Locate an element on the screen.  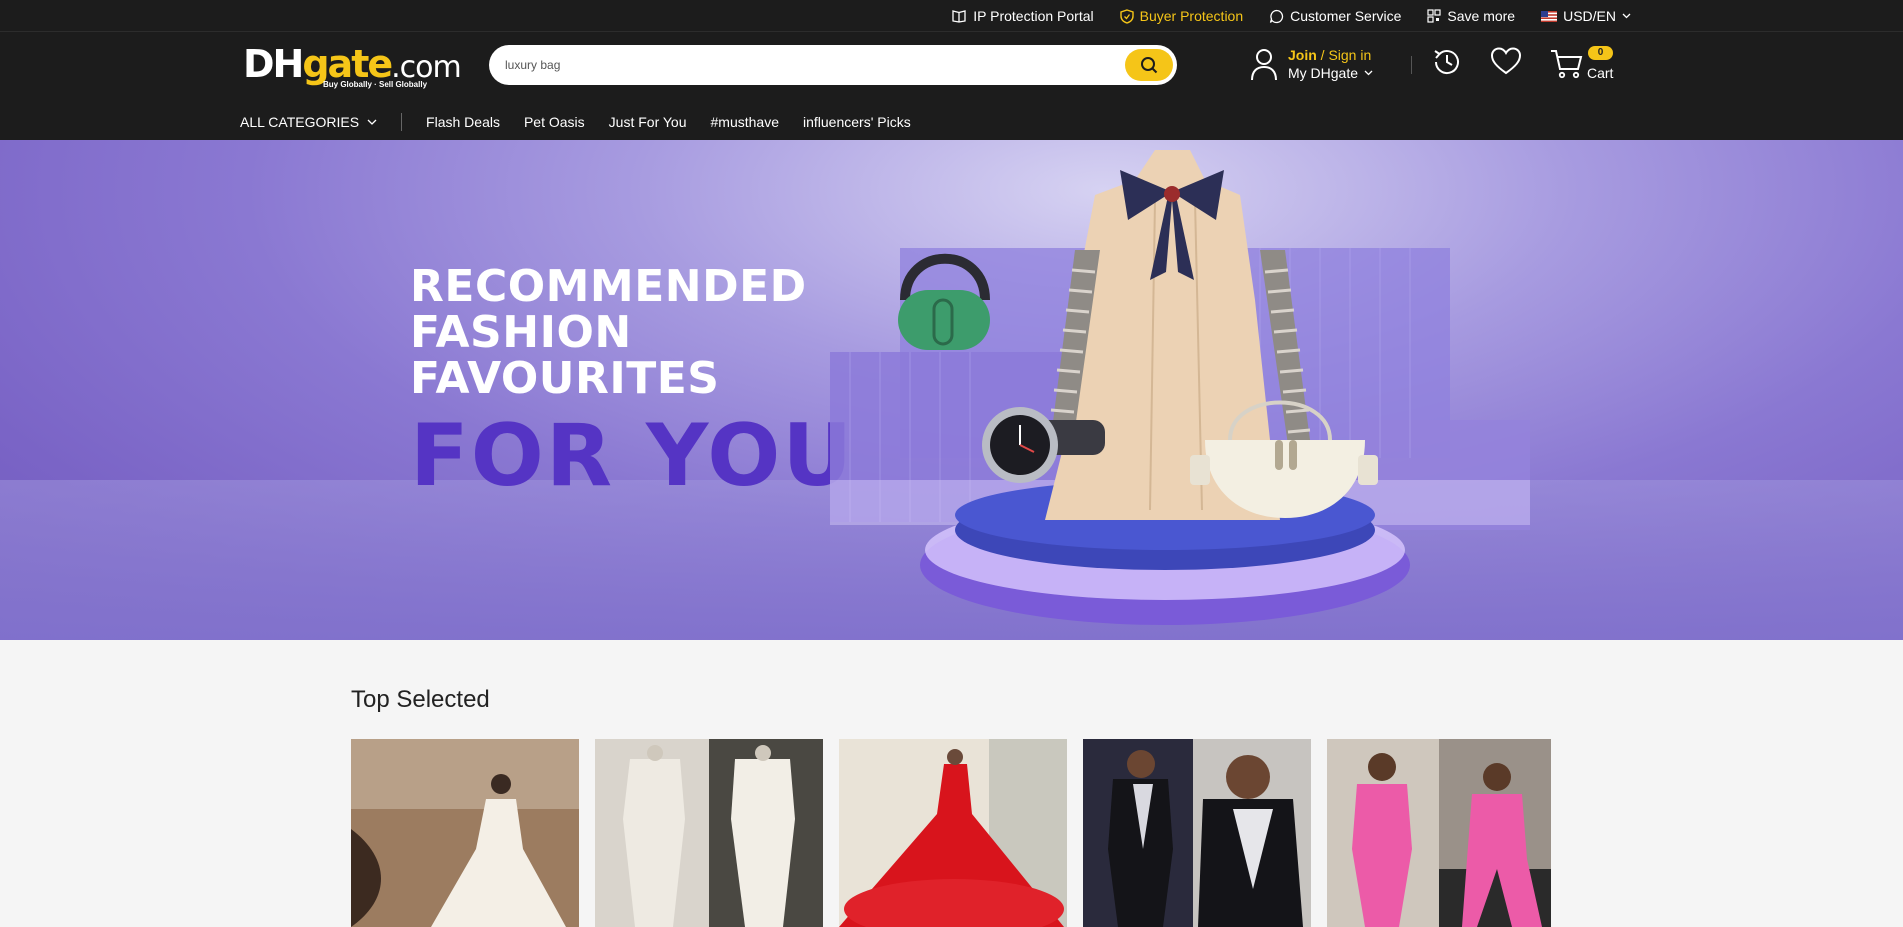
save-more-label: Save more is located at coordinates (1481, 16).